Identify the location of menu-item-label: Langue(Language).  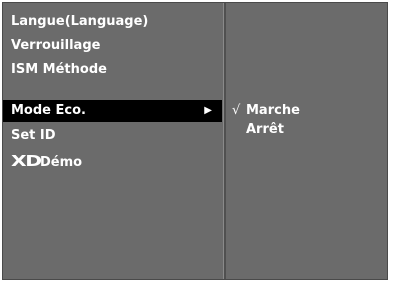
(80, 21).